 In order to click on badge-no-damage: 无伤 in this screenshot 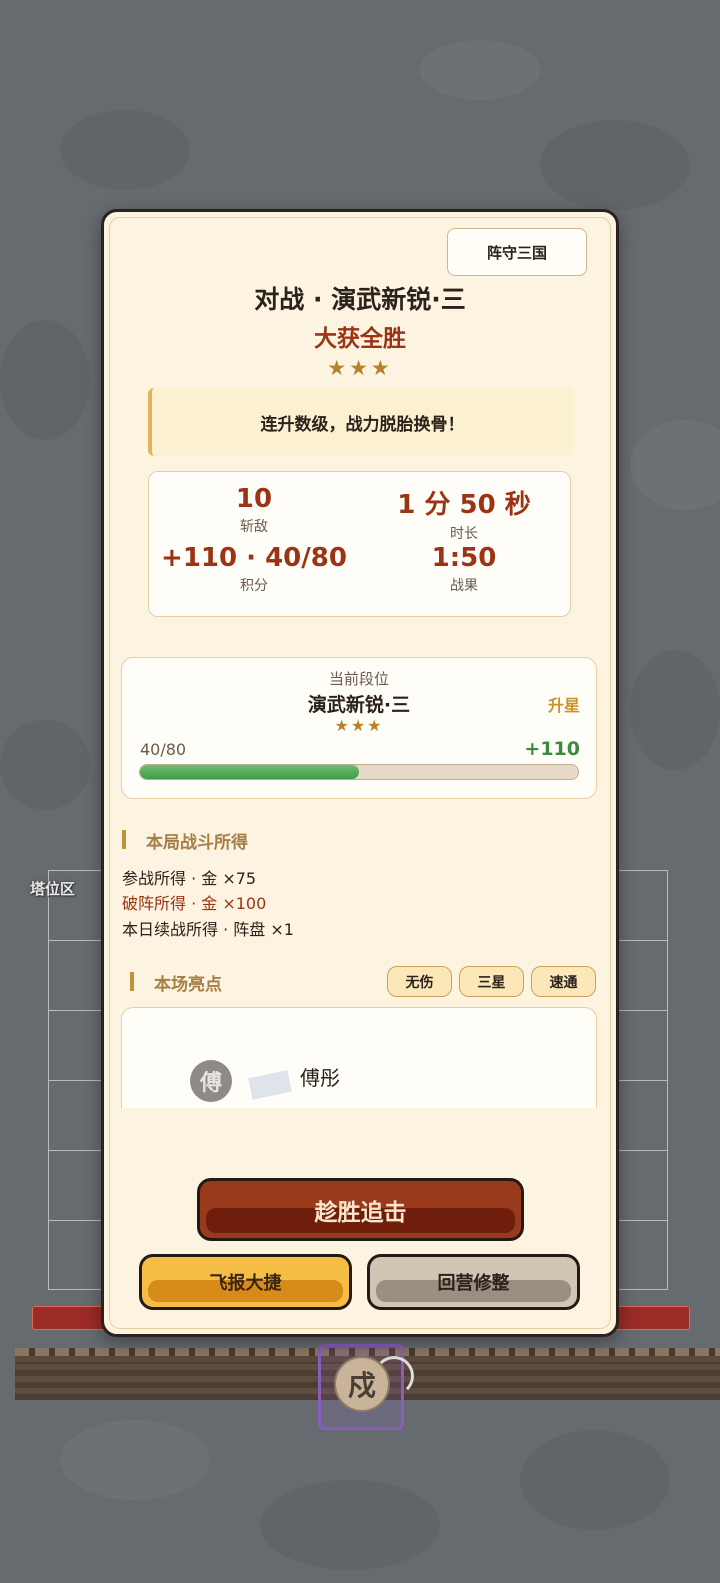, I will do `click(419, 981)`.